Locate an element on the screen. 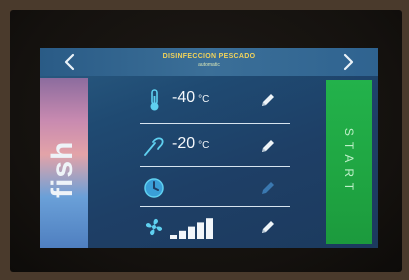 This screenshot has height=280, width=409. probe-icon is located at coordinates (154, 146).